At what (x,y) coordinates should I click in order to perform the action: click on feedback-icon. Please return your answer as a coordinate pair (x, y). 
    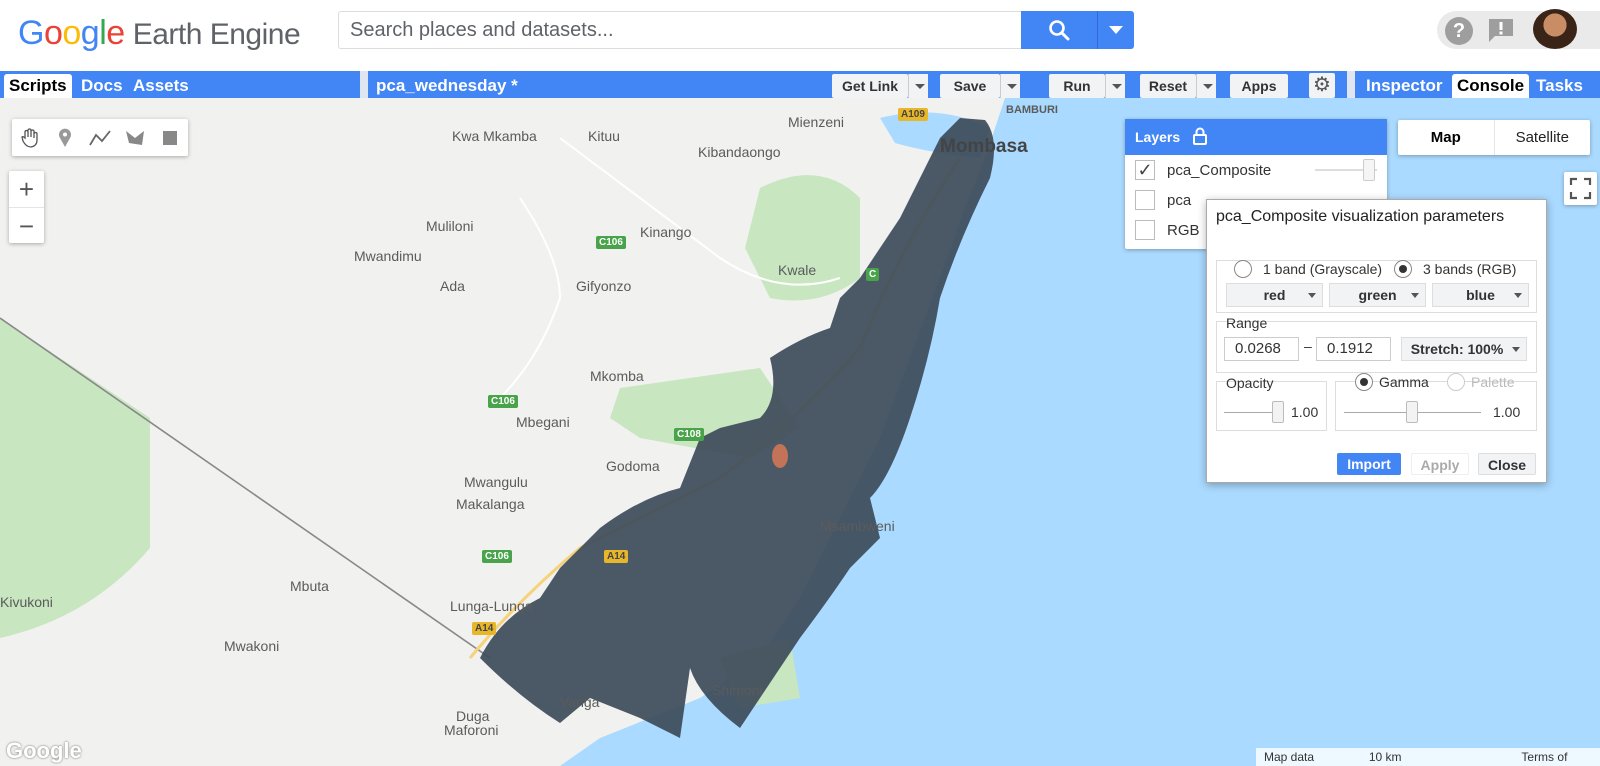
    Looking at the image, I should click on (1501, 30).